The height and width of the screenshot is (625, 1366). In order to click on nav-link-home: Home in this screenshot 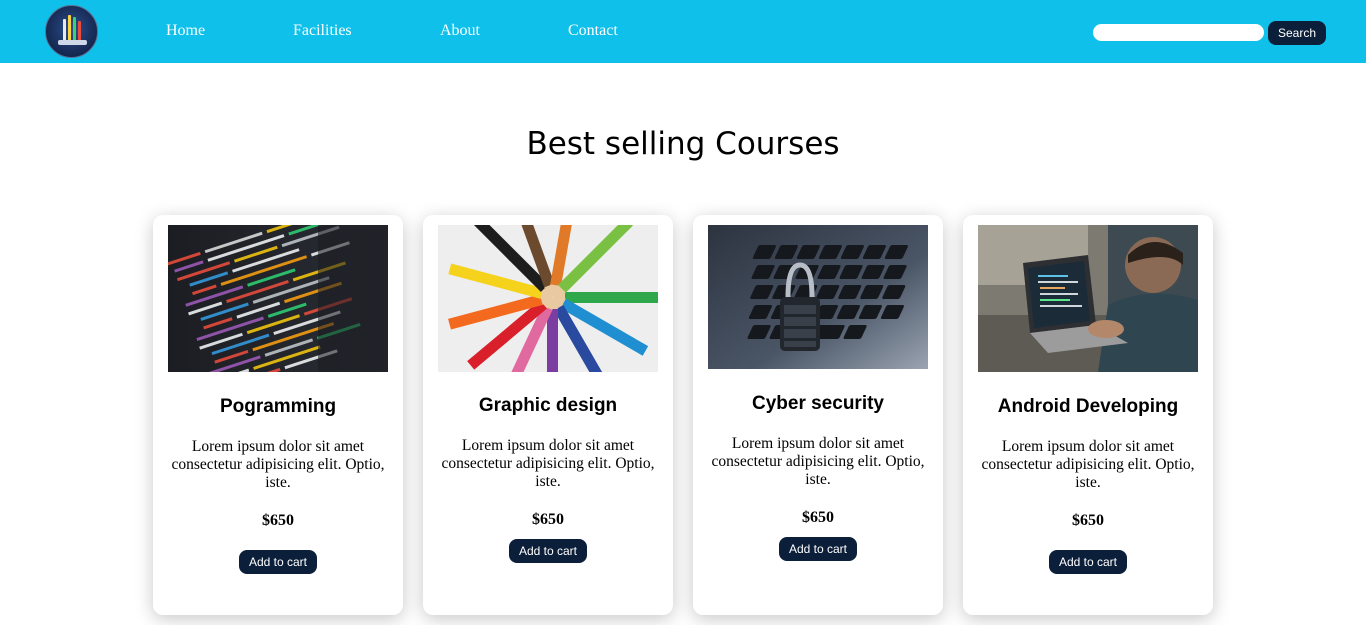, I will do `click(185, 31)`.